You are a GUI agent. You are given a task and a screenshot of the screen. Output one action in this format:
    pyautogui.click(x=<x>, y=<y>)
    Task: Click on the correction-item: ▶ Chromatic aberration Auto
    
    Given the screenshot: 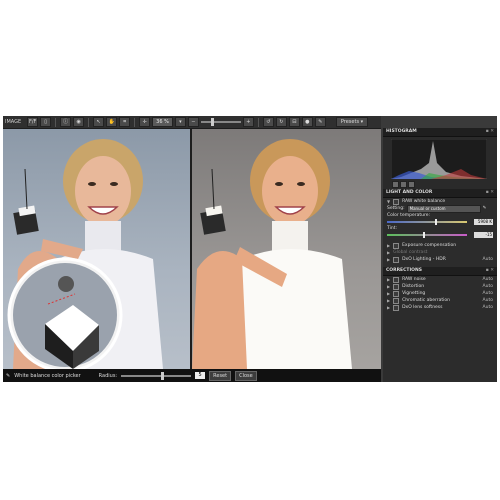 What is the action you would take?
    pyautogui.click(x=440, y=300)
    